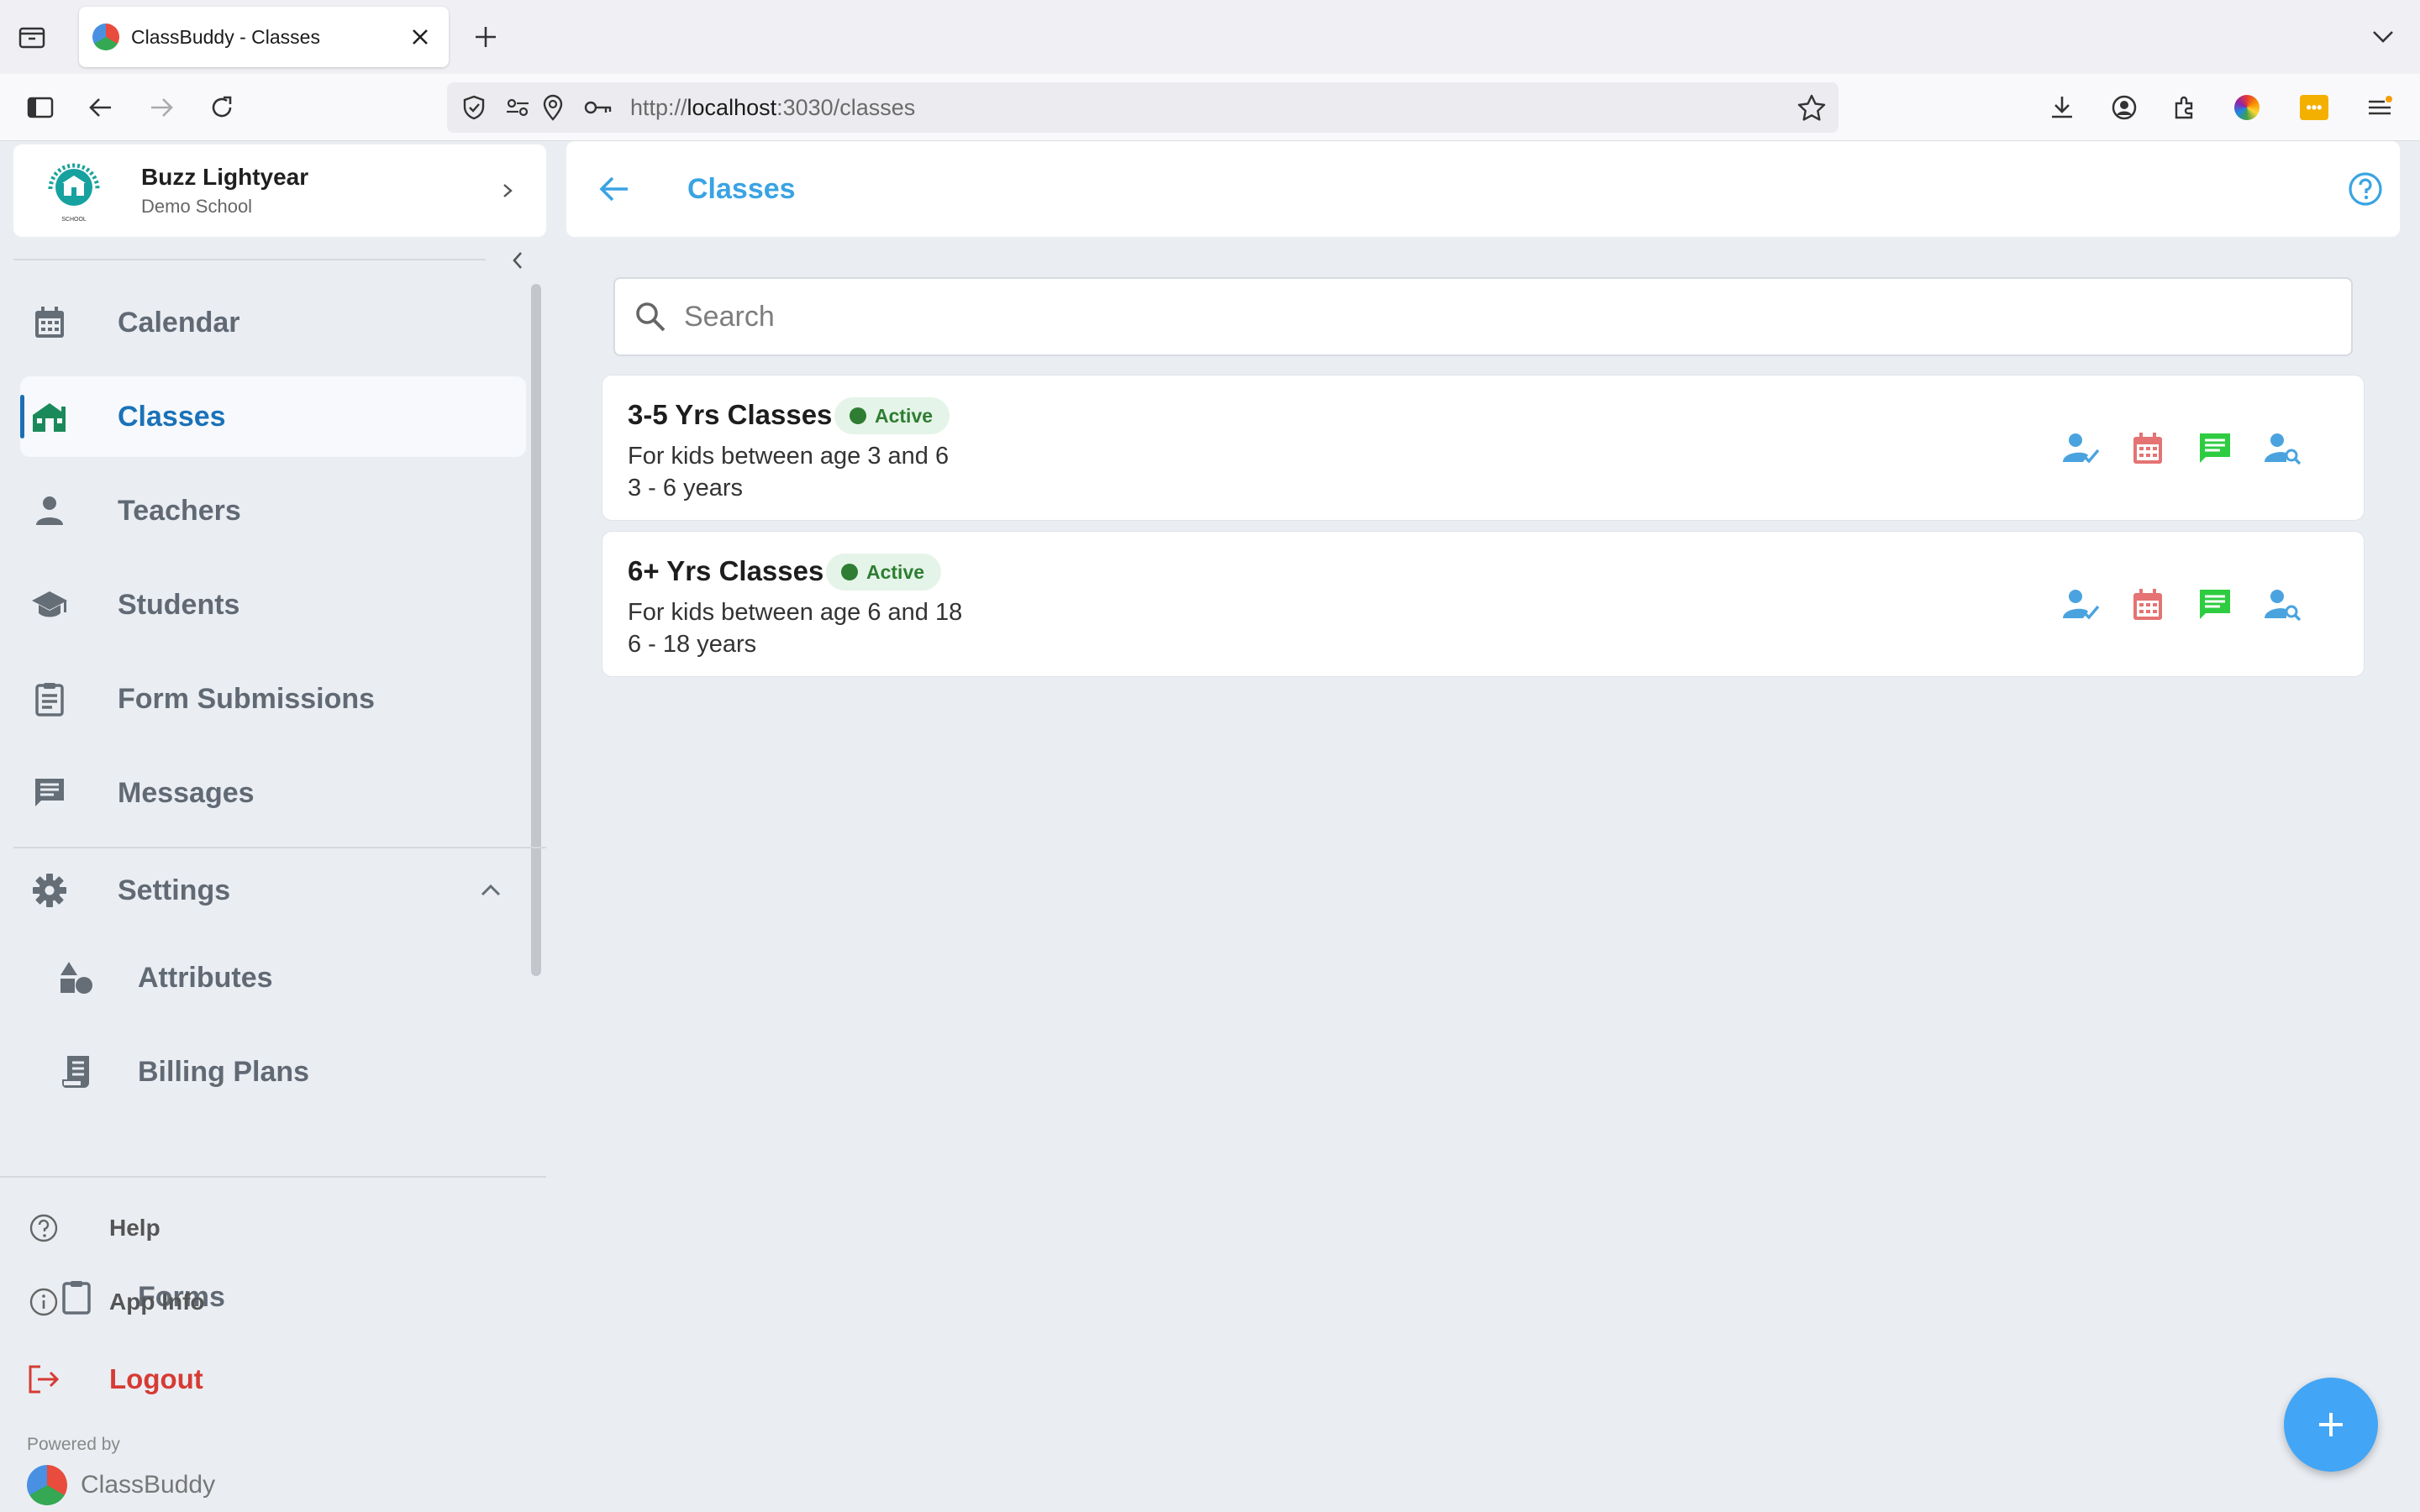 The image size is (2420, 1512). I want to click on page-header: Classes, so click(1483, 189).